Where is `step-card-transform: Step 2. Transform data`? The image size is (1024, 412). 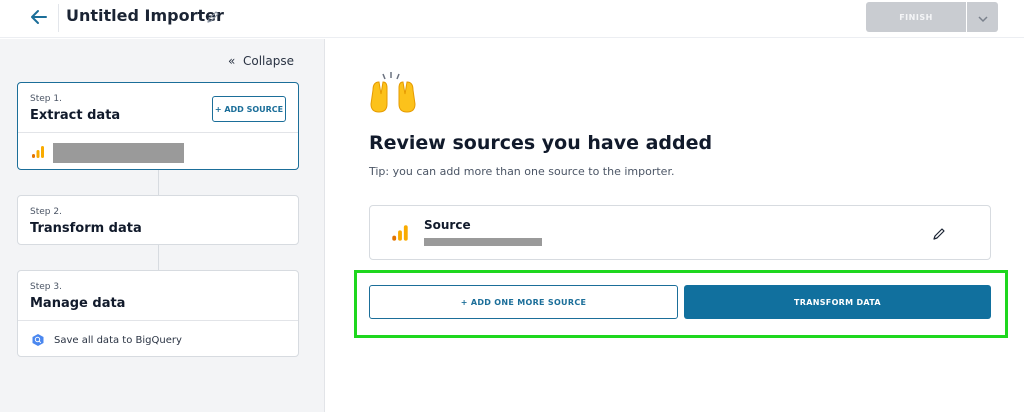
step-card-transform: Step 2. Transform data is located at coordinates (158, 220).